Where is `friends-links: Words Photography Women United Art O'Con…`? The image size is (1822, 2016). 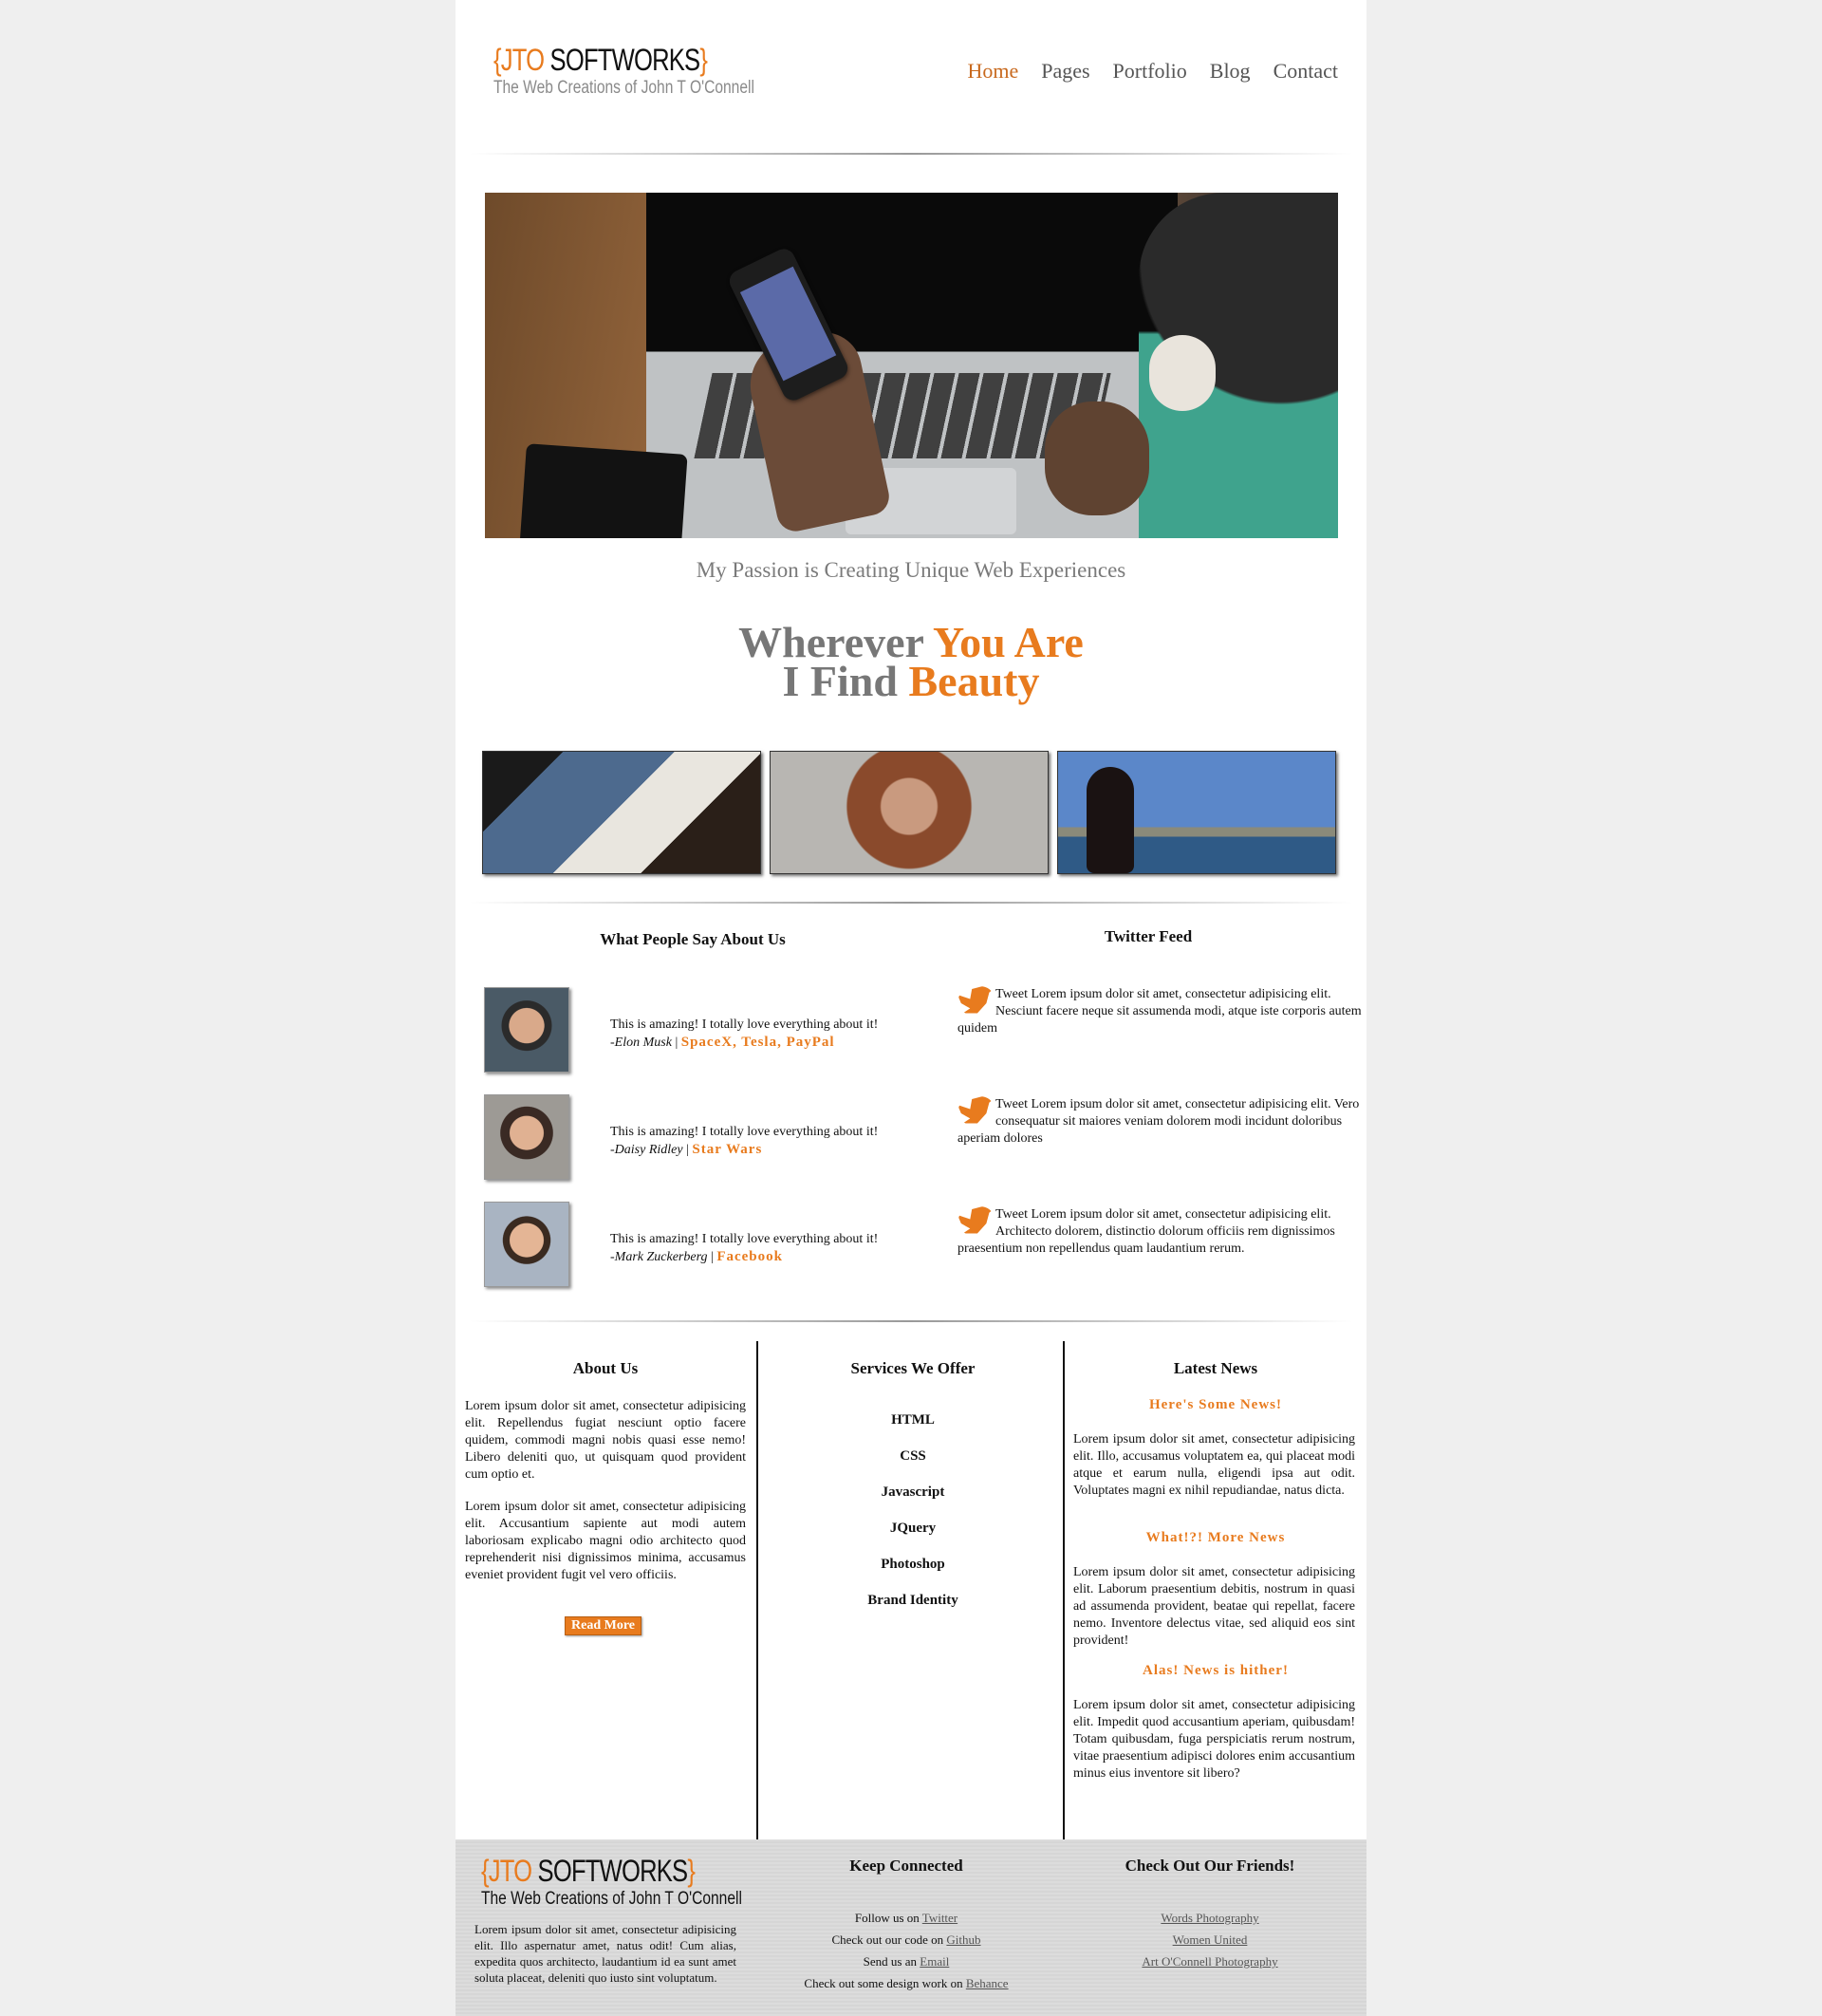 friends-links: Words Photography Women United Art O'Con… is located at coordinates (1210, 1939).